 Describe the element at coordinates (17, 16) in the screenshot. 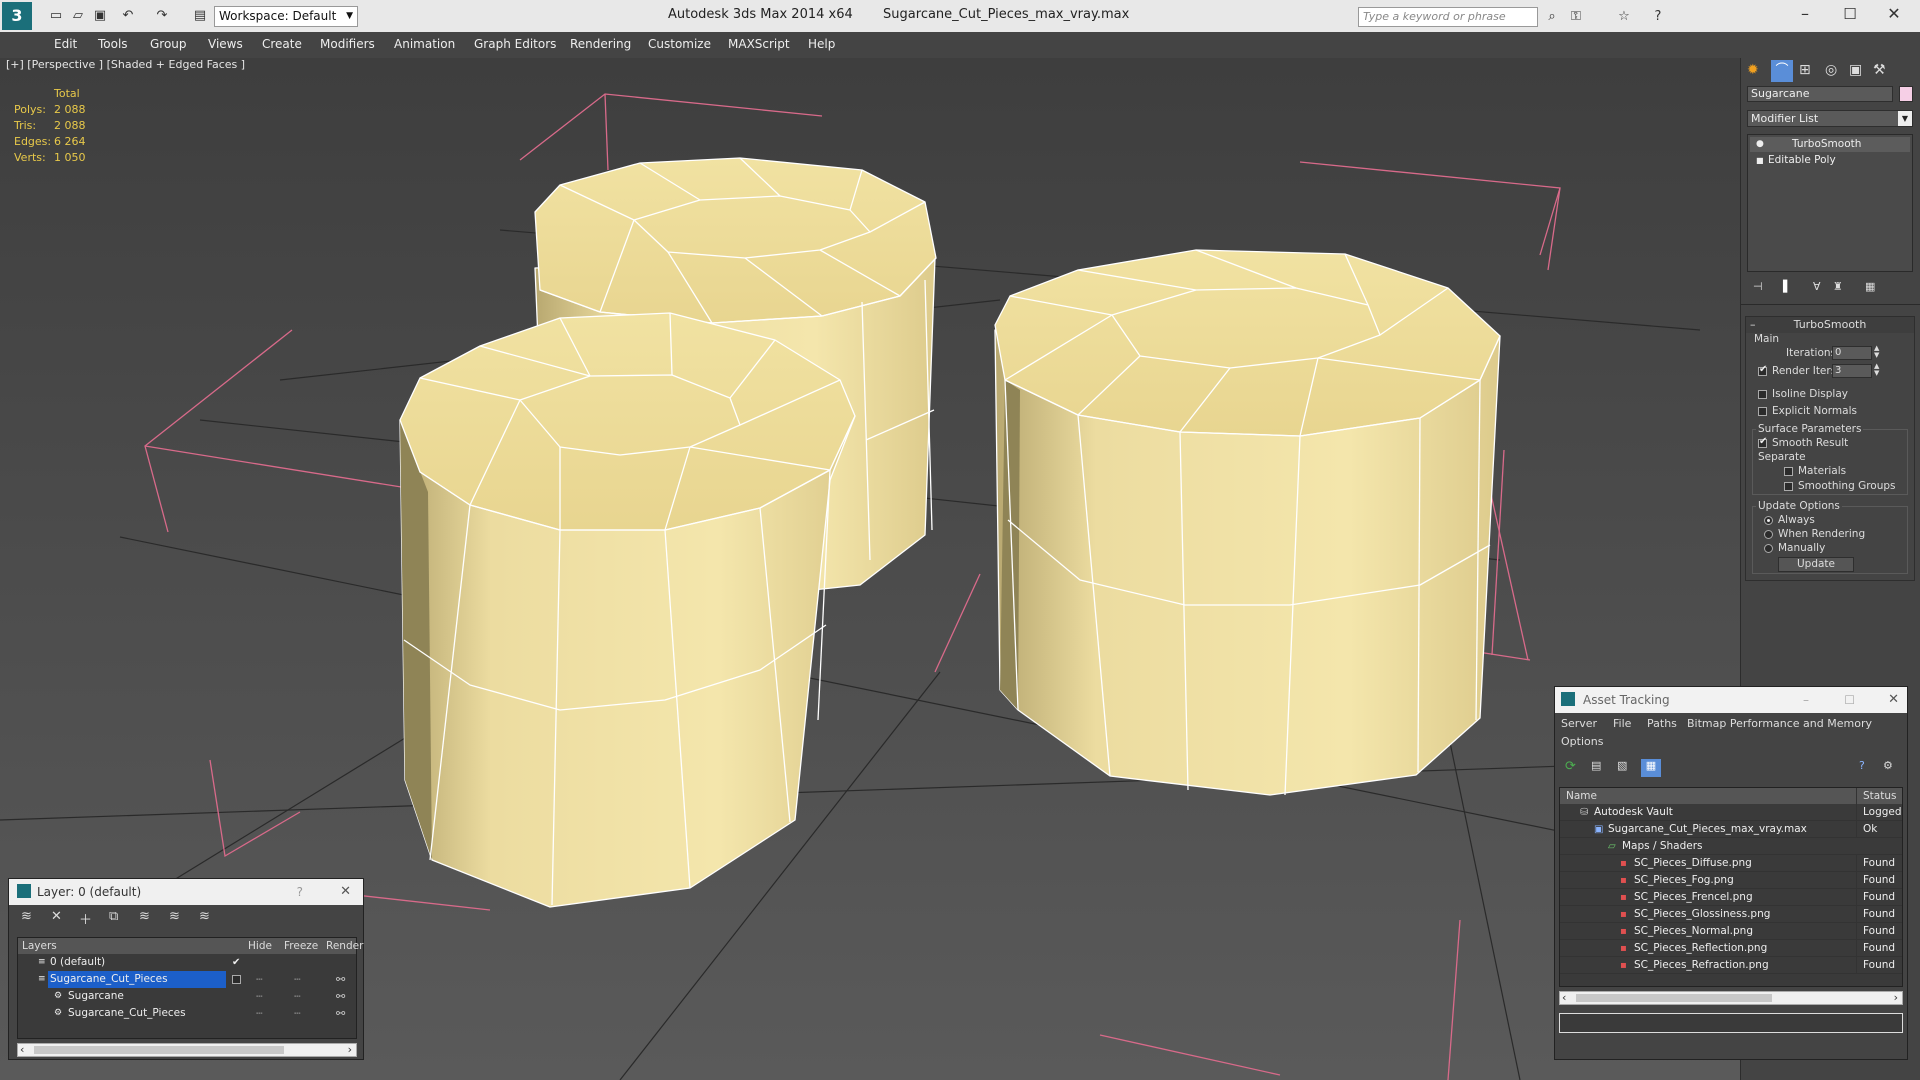

I see `app-logo-icon: 3` at that location.